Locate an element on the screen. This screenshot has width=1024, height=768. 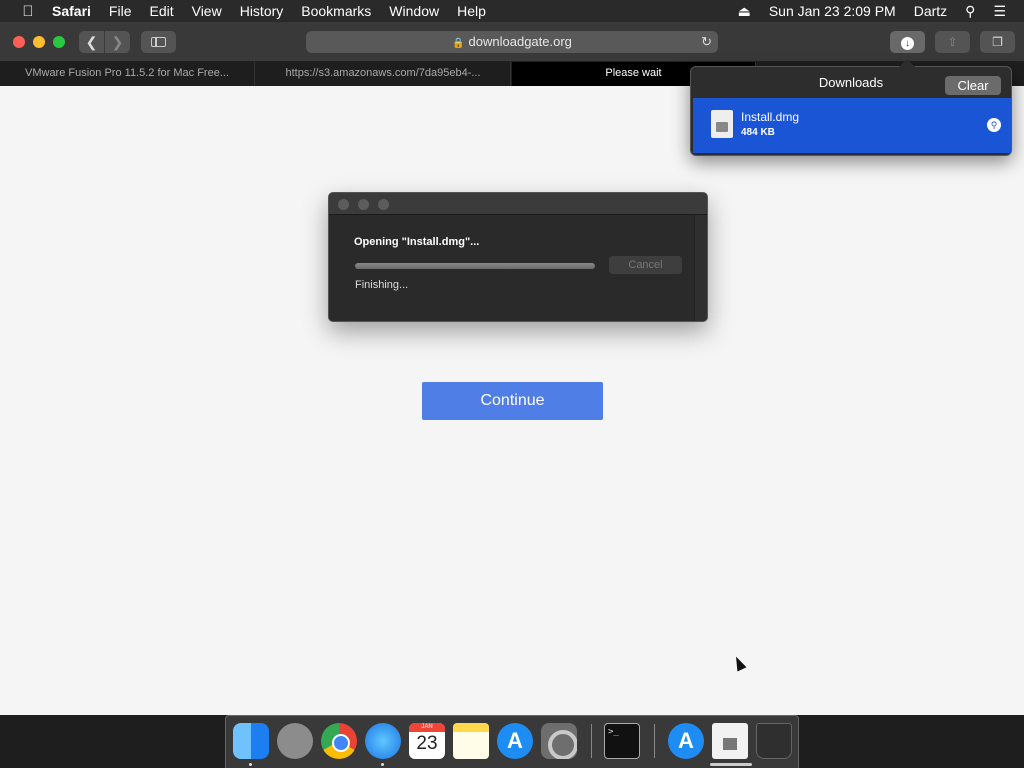
progress-bar is located at coordinates (475, 266).